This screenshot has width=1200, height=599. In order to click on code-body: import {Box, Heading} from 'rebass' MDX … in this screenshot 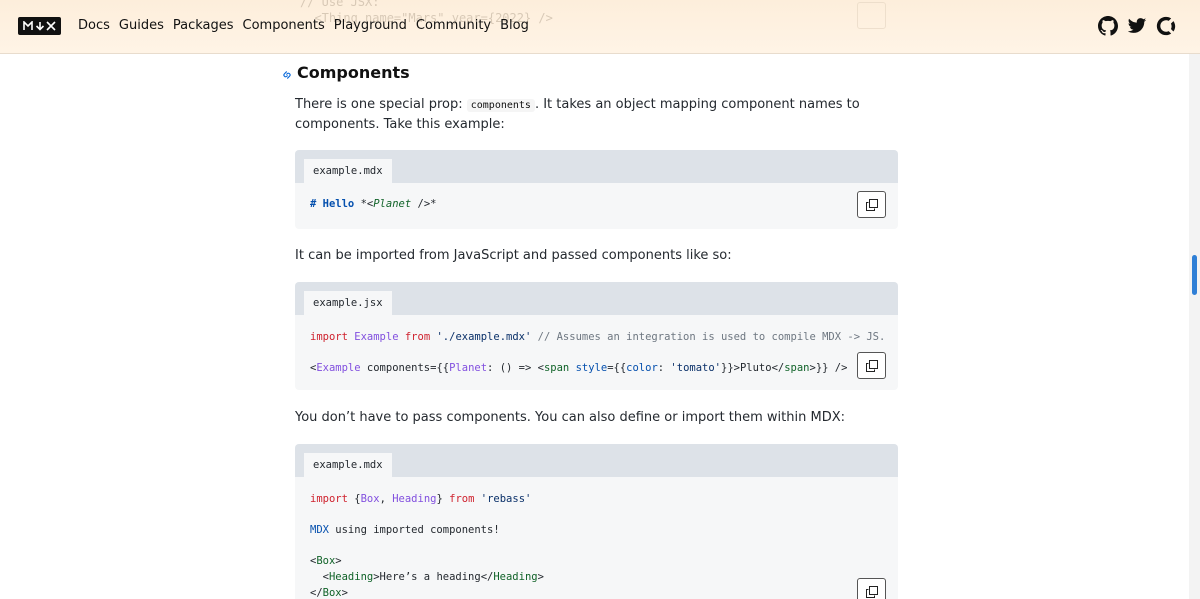, I will do `click(596, 538)`.